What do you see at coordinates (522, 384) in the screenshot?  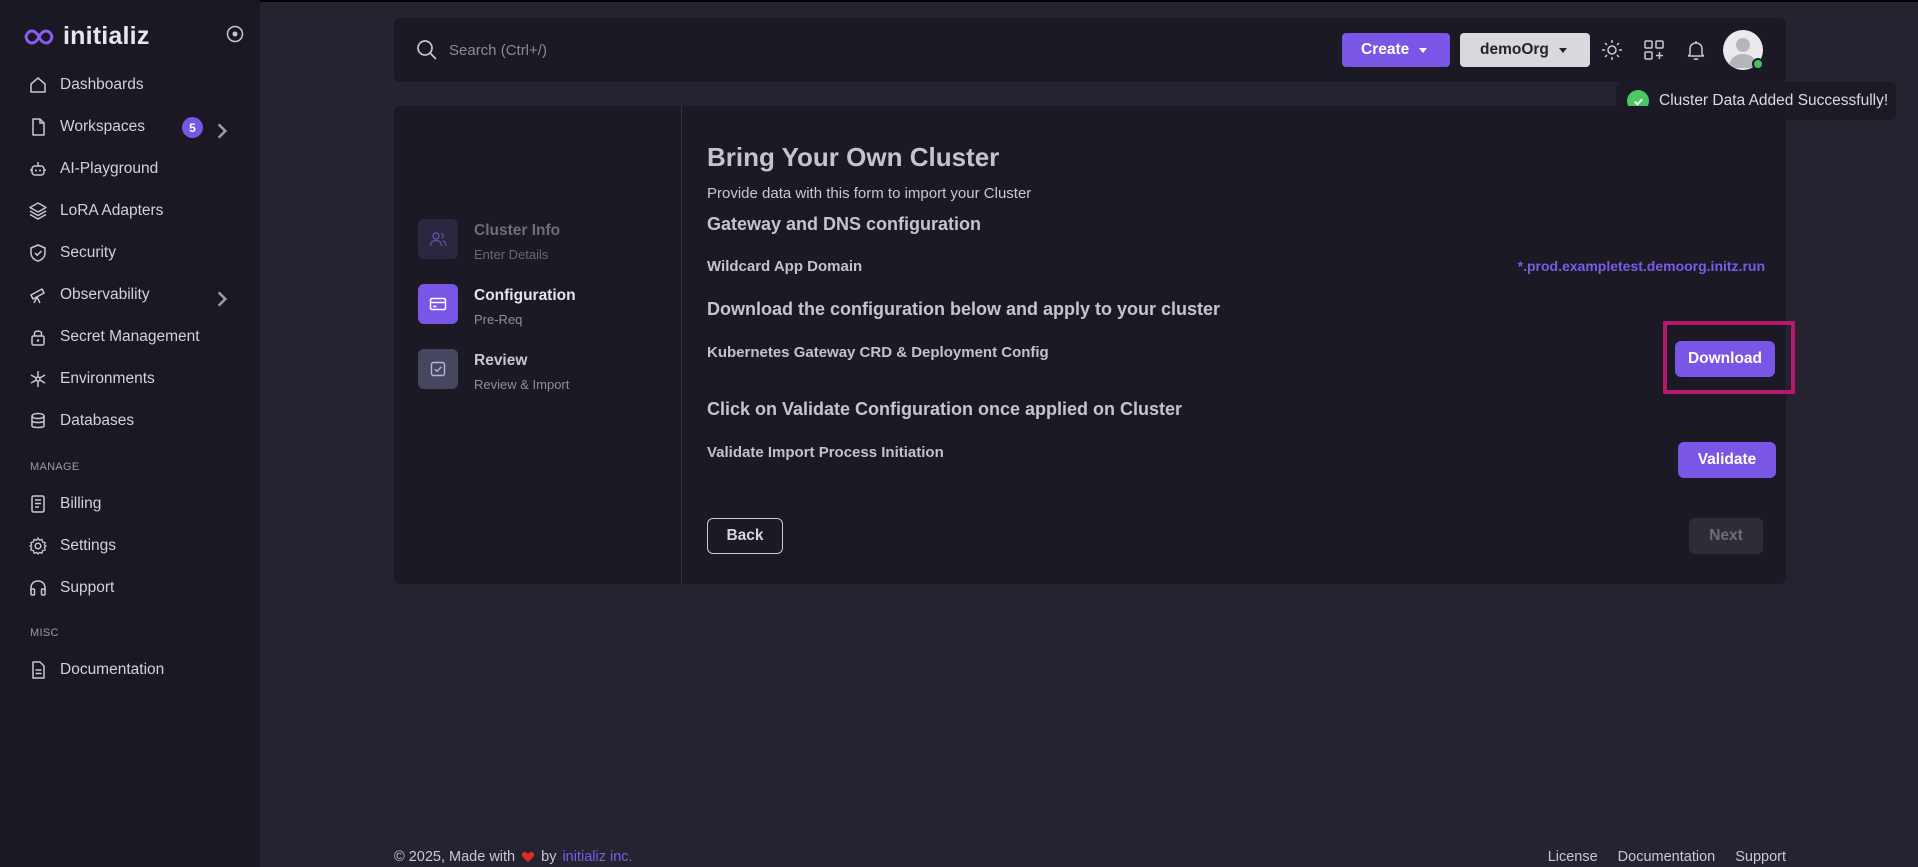 I see `step-subtitle: Review & Import` at bounding box center [522, 384].